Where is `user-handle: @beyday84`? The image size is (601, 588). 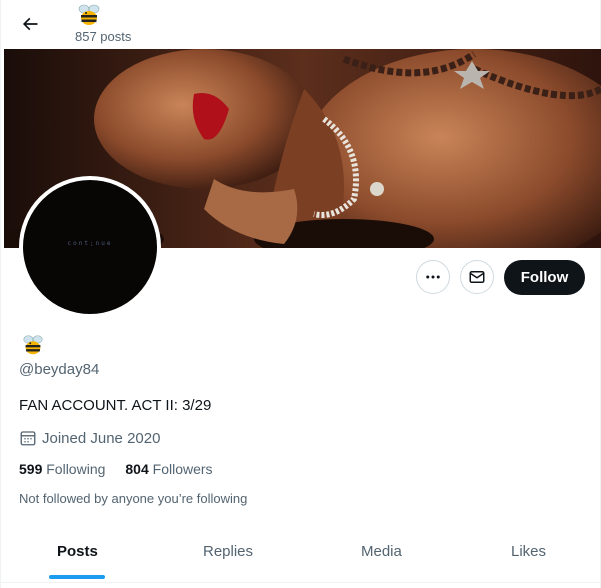
user-handle: @beyday84 is located at coordinates (59, 369).